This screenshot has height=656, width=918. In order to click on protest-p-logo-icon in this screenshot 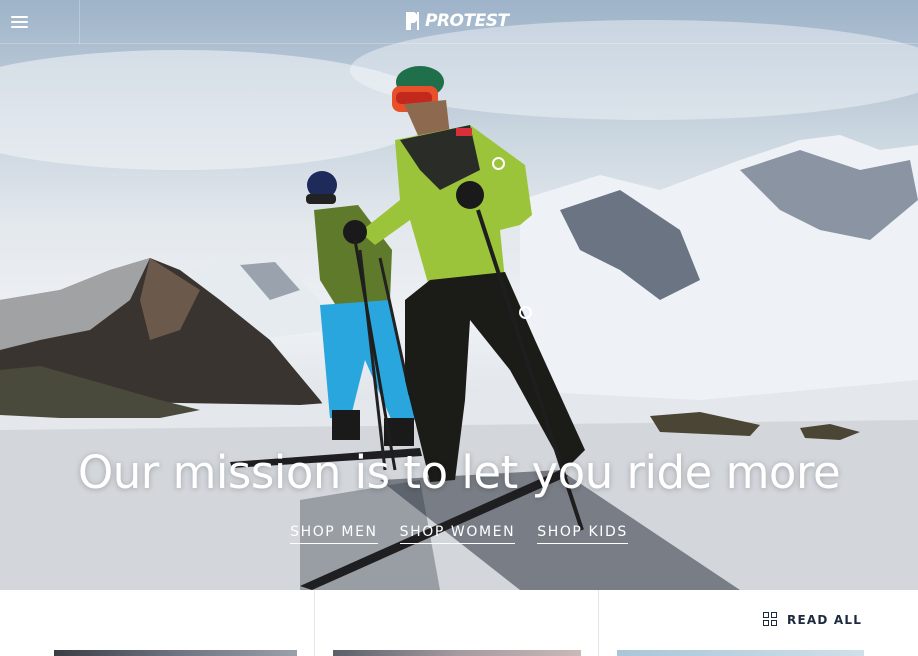, I will do `click(412, 21)`.